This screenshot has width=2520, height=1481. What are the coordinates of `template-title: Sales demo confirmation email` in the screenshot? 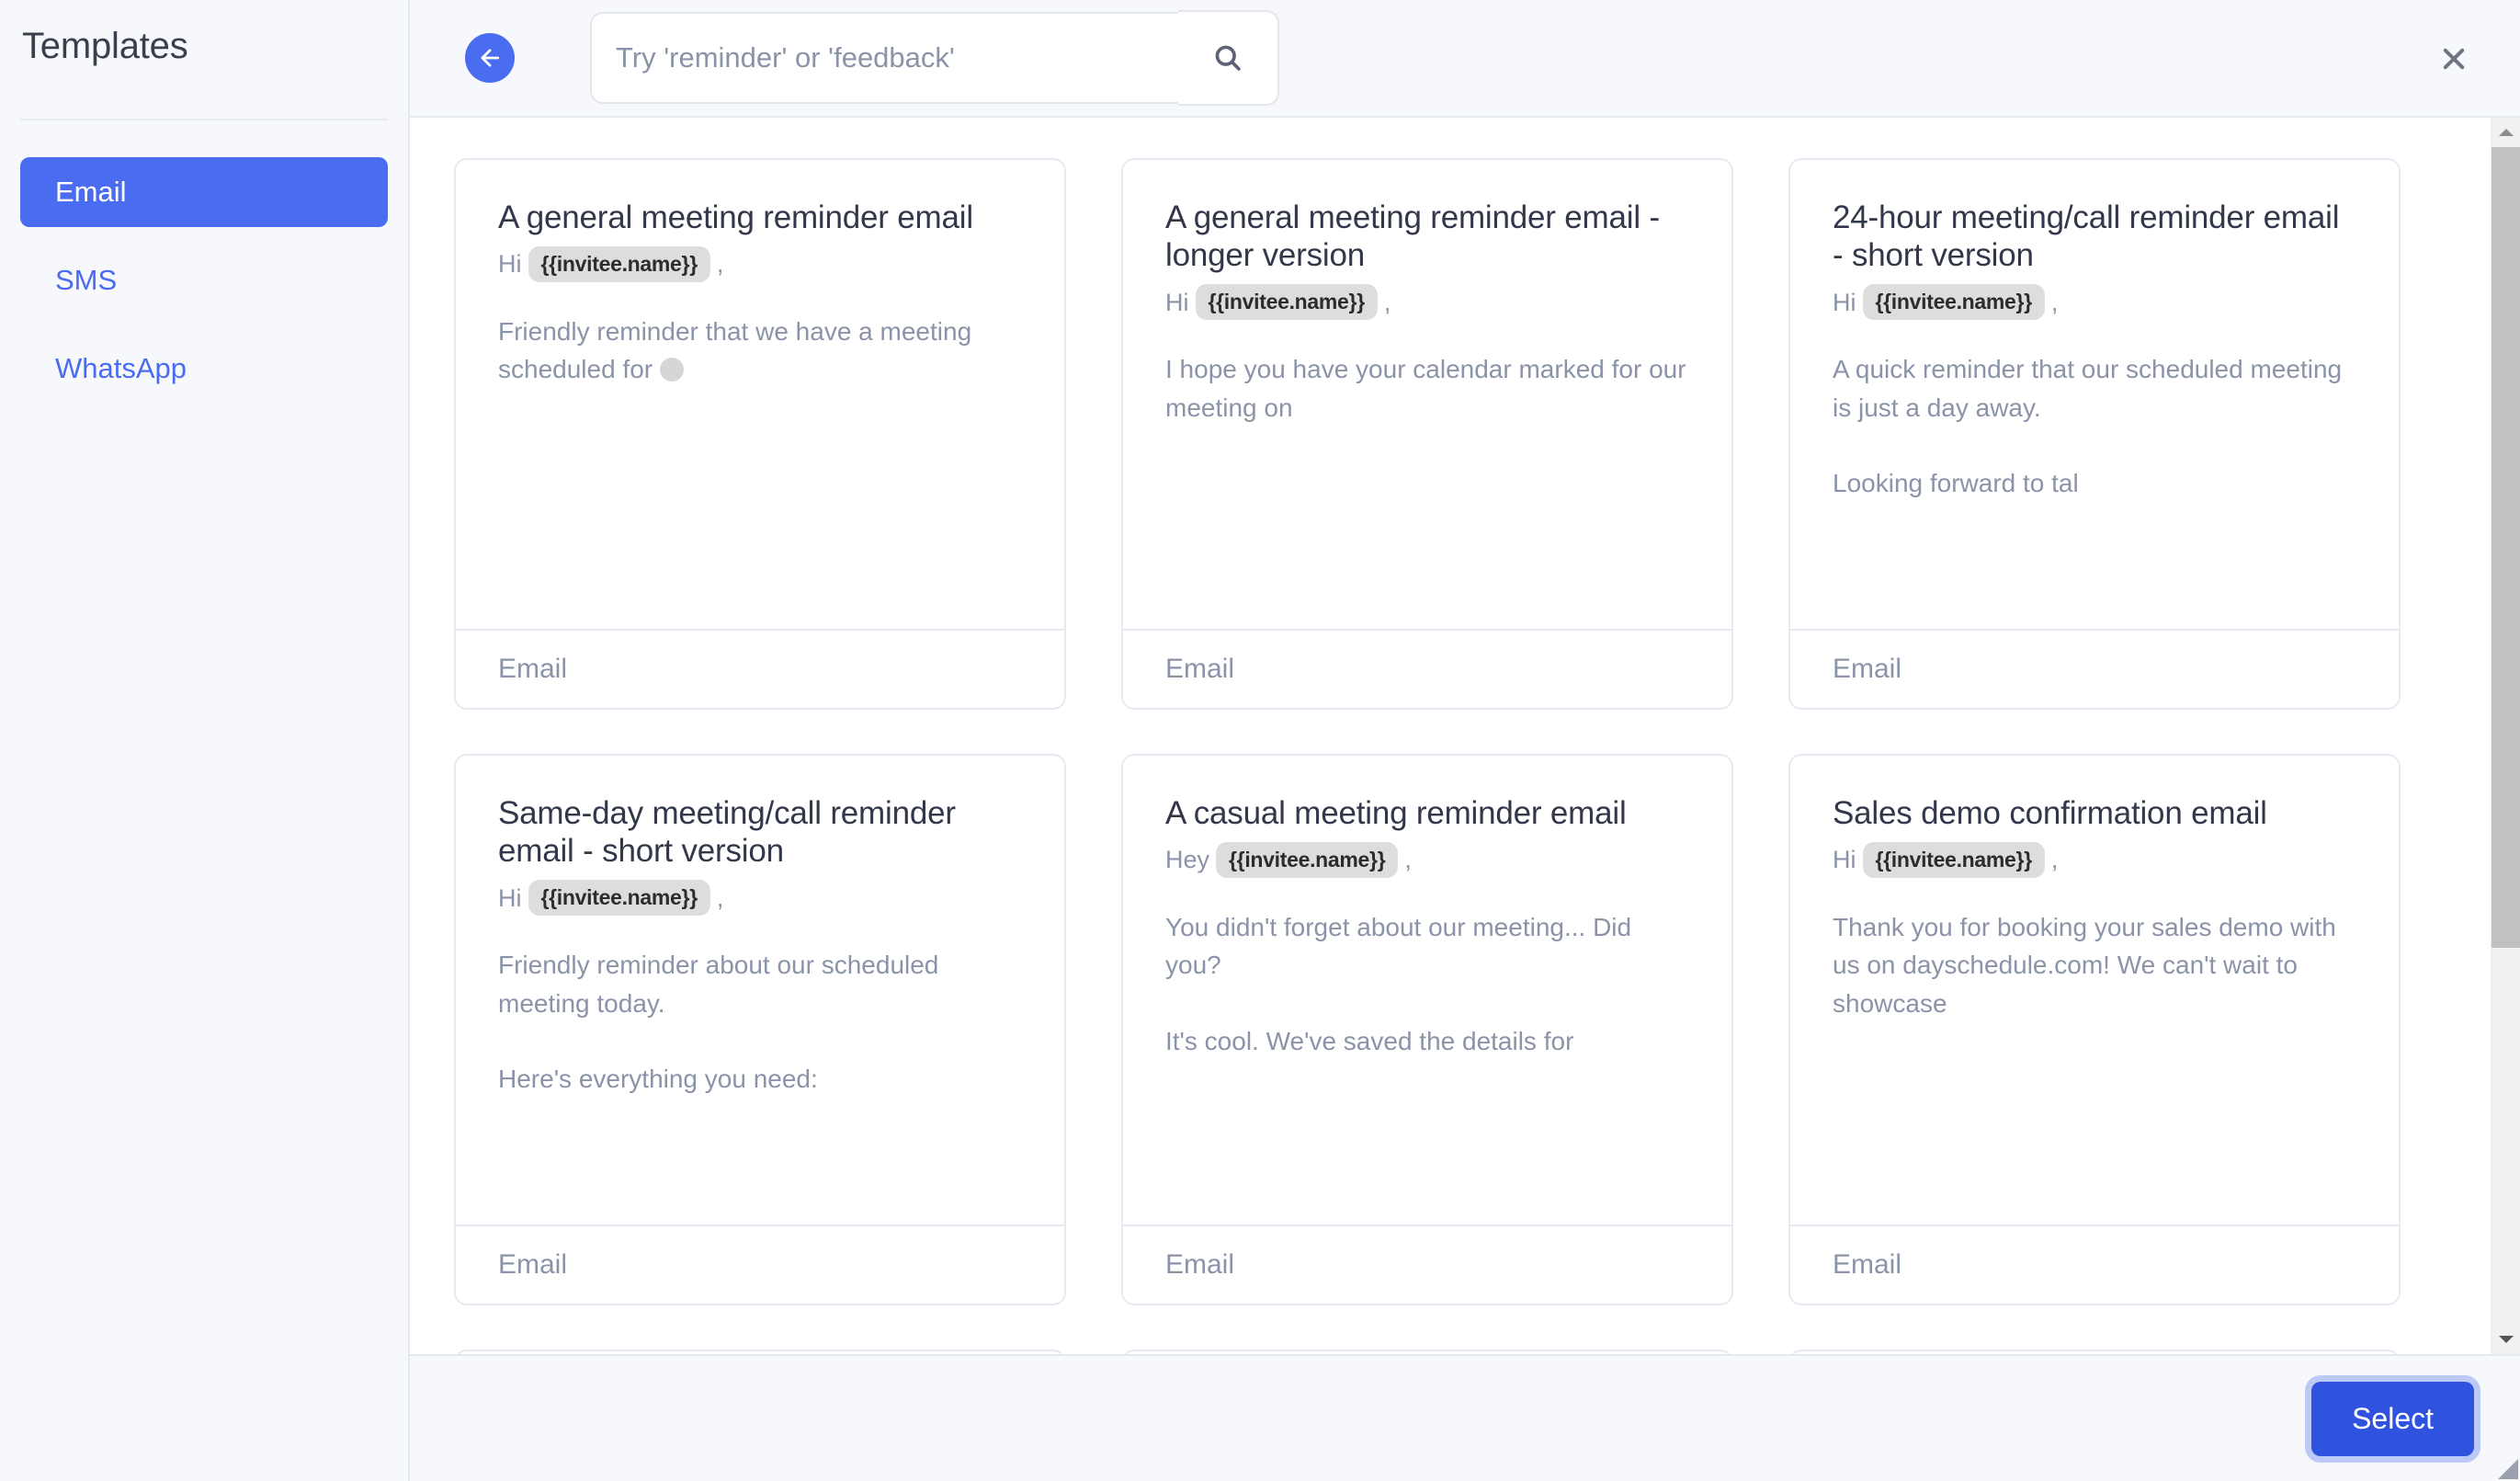 It's located at (2050, 813).